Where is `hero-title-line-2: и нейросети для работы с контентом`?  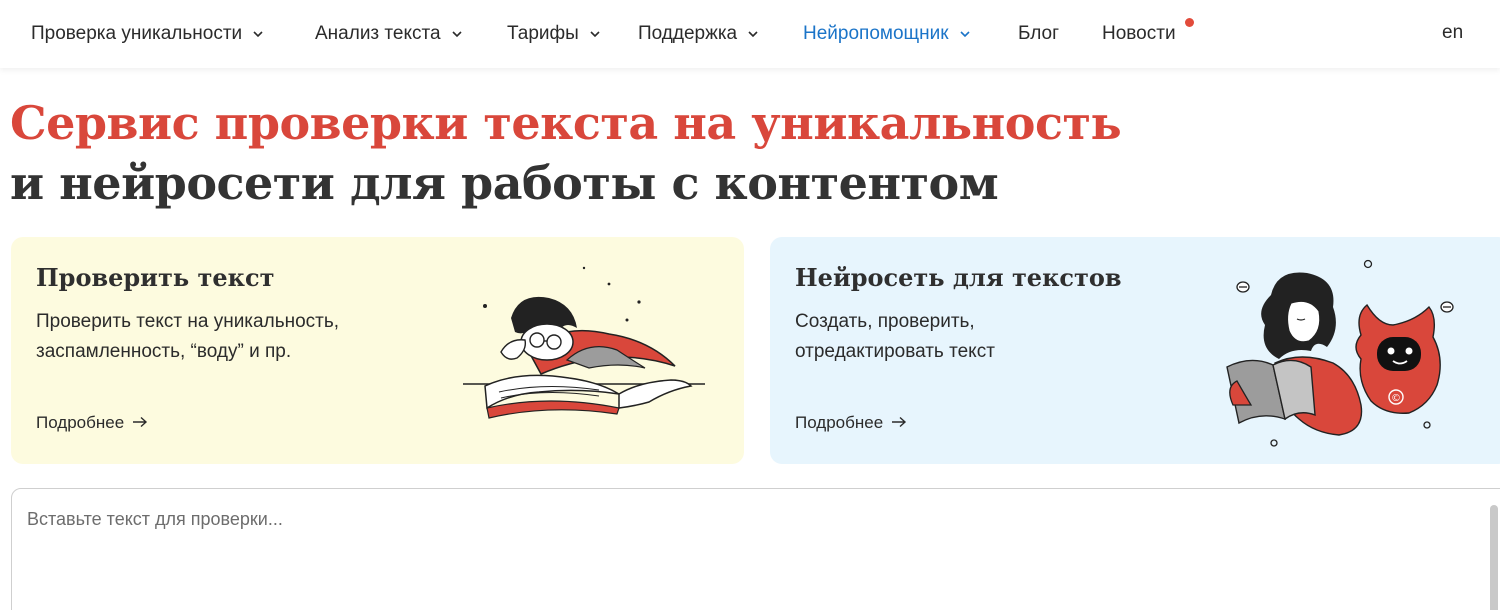
hero-title-line-2: и нейросети для работы с контентом is located at coordinates (504, 183).